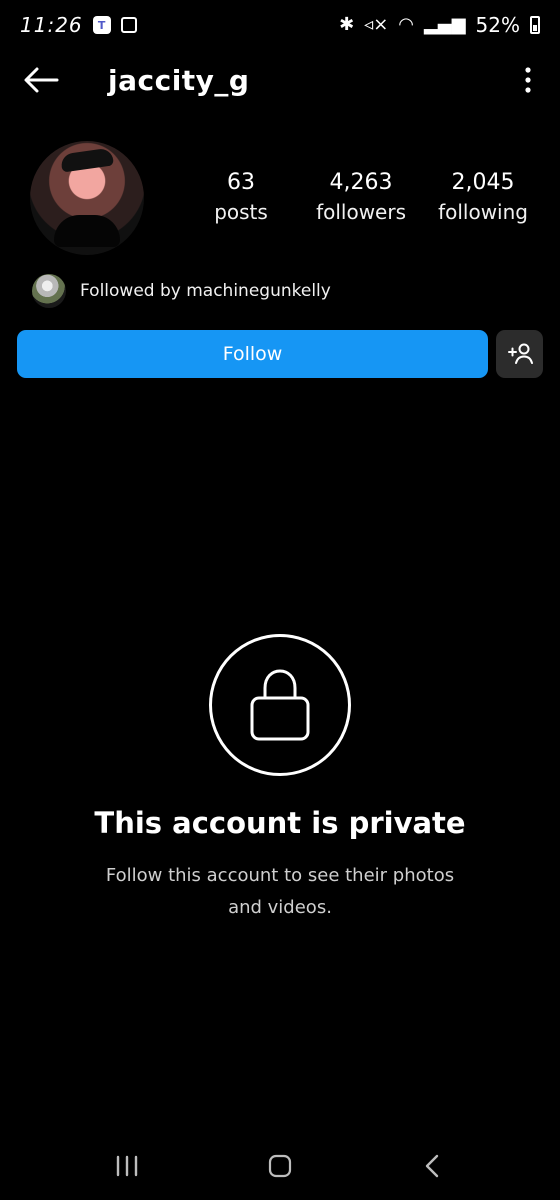 The image size is (560, 1200). I want to click on profile-avatar, so click(87, 198).